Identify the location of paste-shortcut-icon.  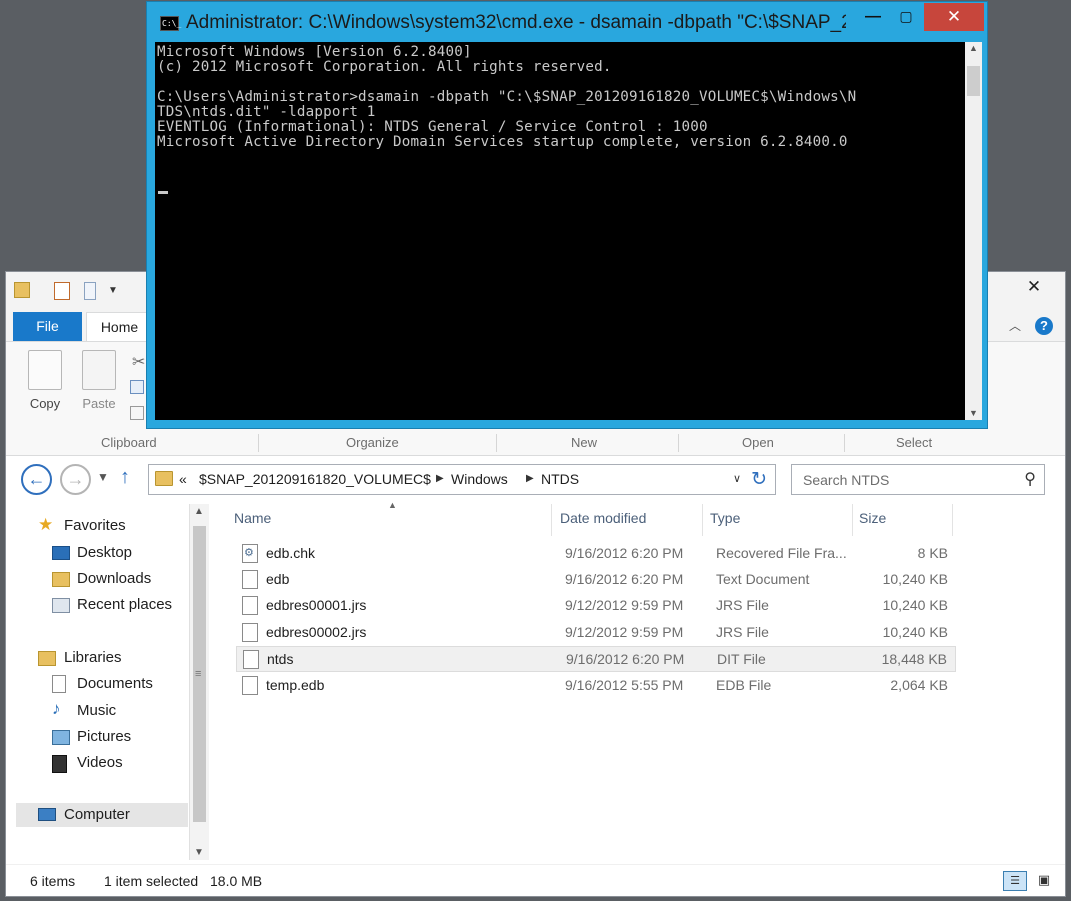
(137, 413).